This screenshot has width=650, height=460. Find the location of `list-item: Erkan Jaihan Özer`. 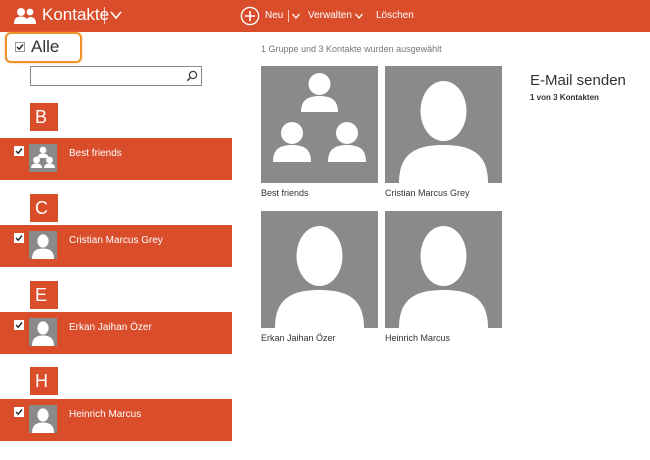

list-item: Erkan Jaihan Özer is located at coordinates (116, 333).